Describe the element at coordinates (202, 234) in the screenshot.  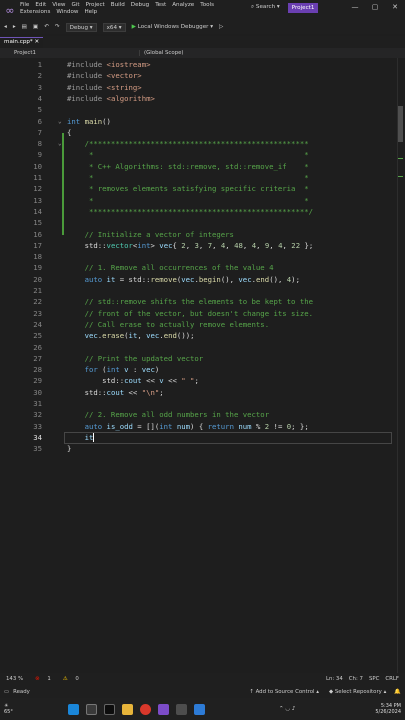
I see `code-line: 16 // Initialize a vector of integers` at that location.